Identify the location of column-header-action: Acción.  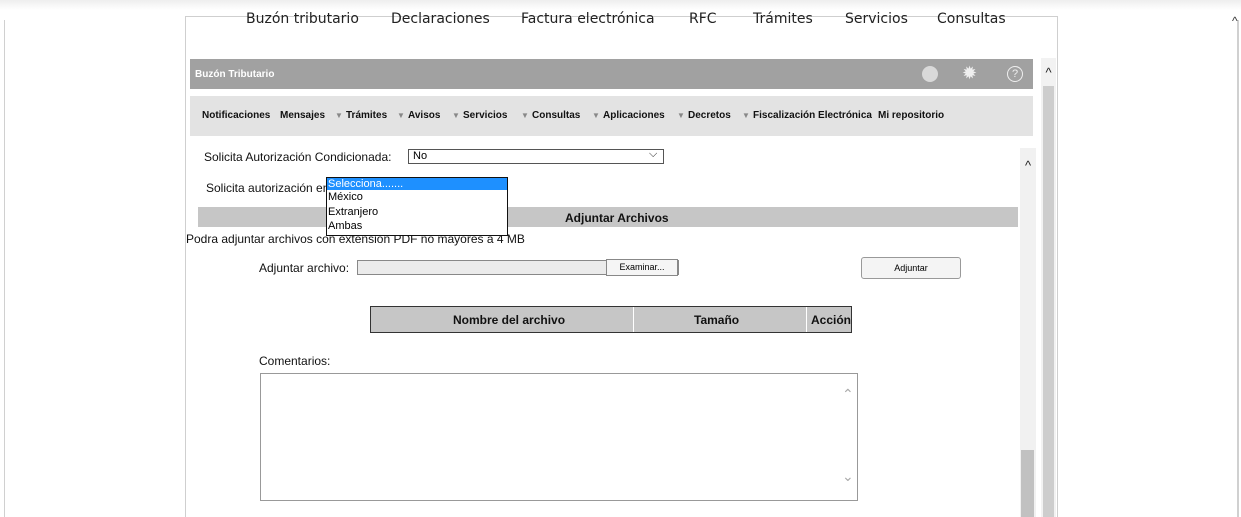
(831, 320).